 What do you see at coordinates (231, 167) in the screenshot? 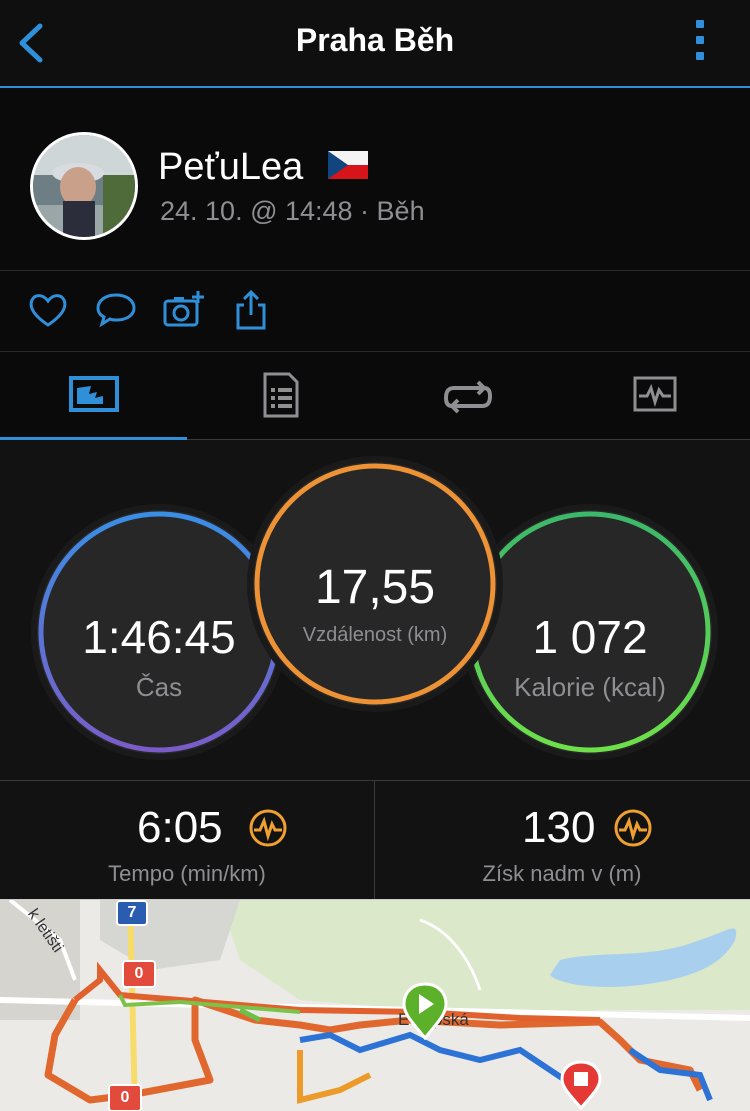
I see `username-text: PeťuLea` at bounding box center [231, 167].